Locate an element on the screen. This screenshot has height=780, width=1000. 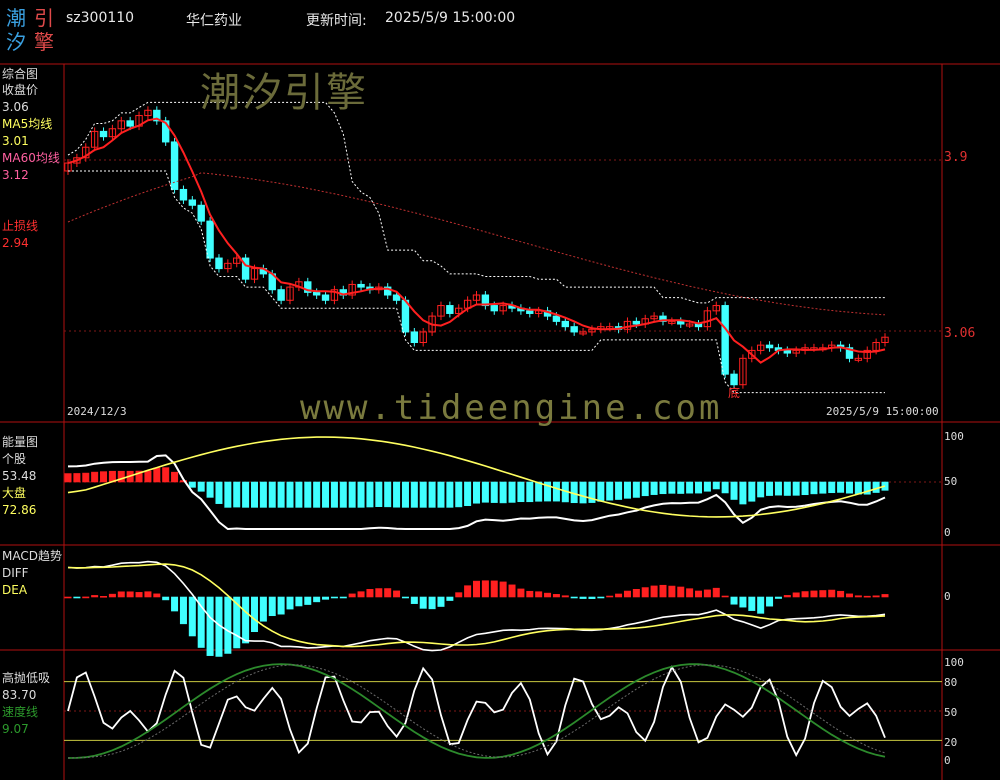
hl-tick-20: 20 is located at coordinates (951, 742).